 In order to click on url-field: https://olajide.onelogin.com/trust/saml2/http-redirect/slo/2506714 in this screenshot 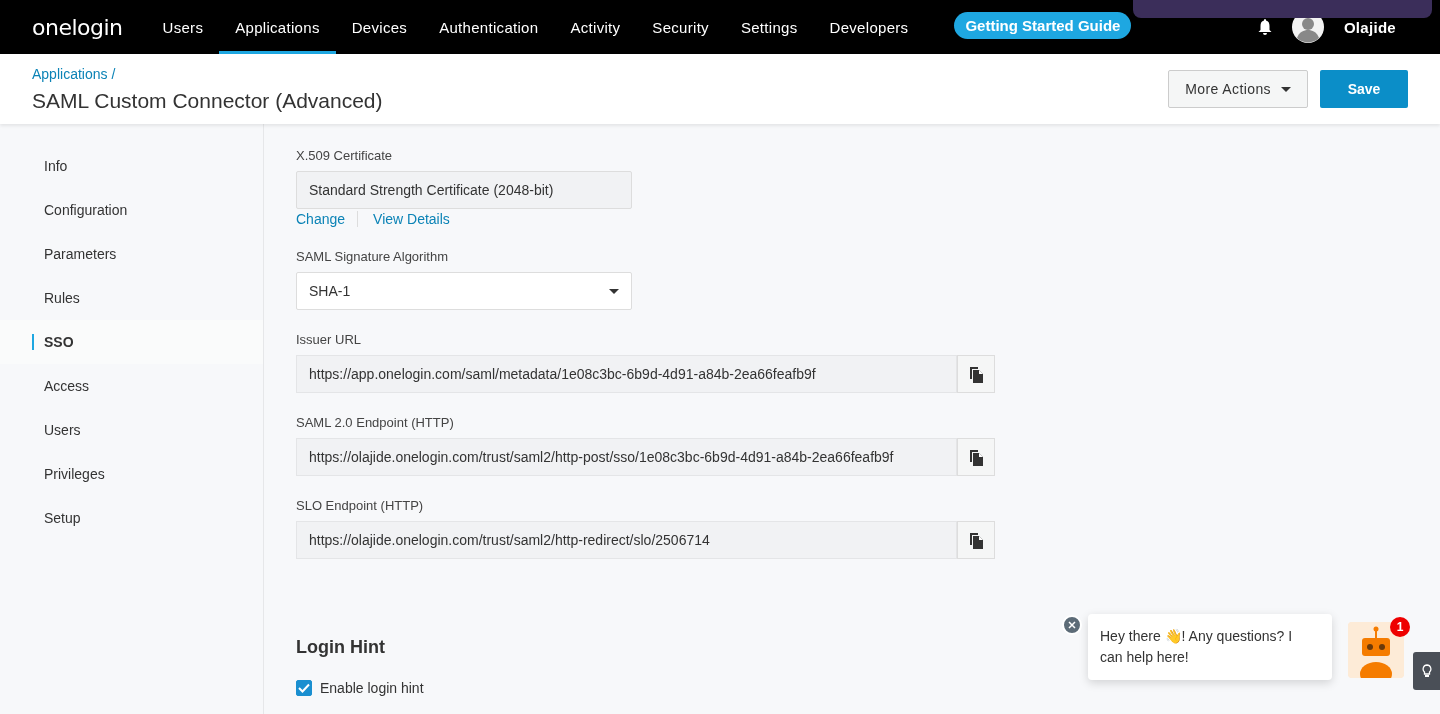, I will do `click(626, 540)`.